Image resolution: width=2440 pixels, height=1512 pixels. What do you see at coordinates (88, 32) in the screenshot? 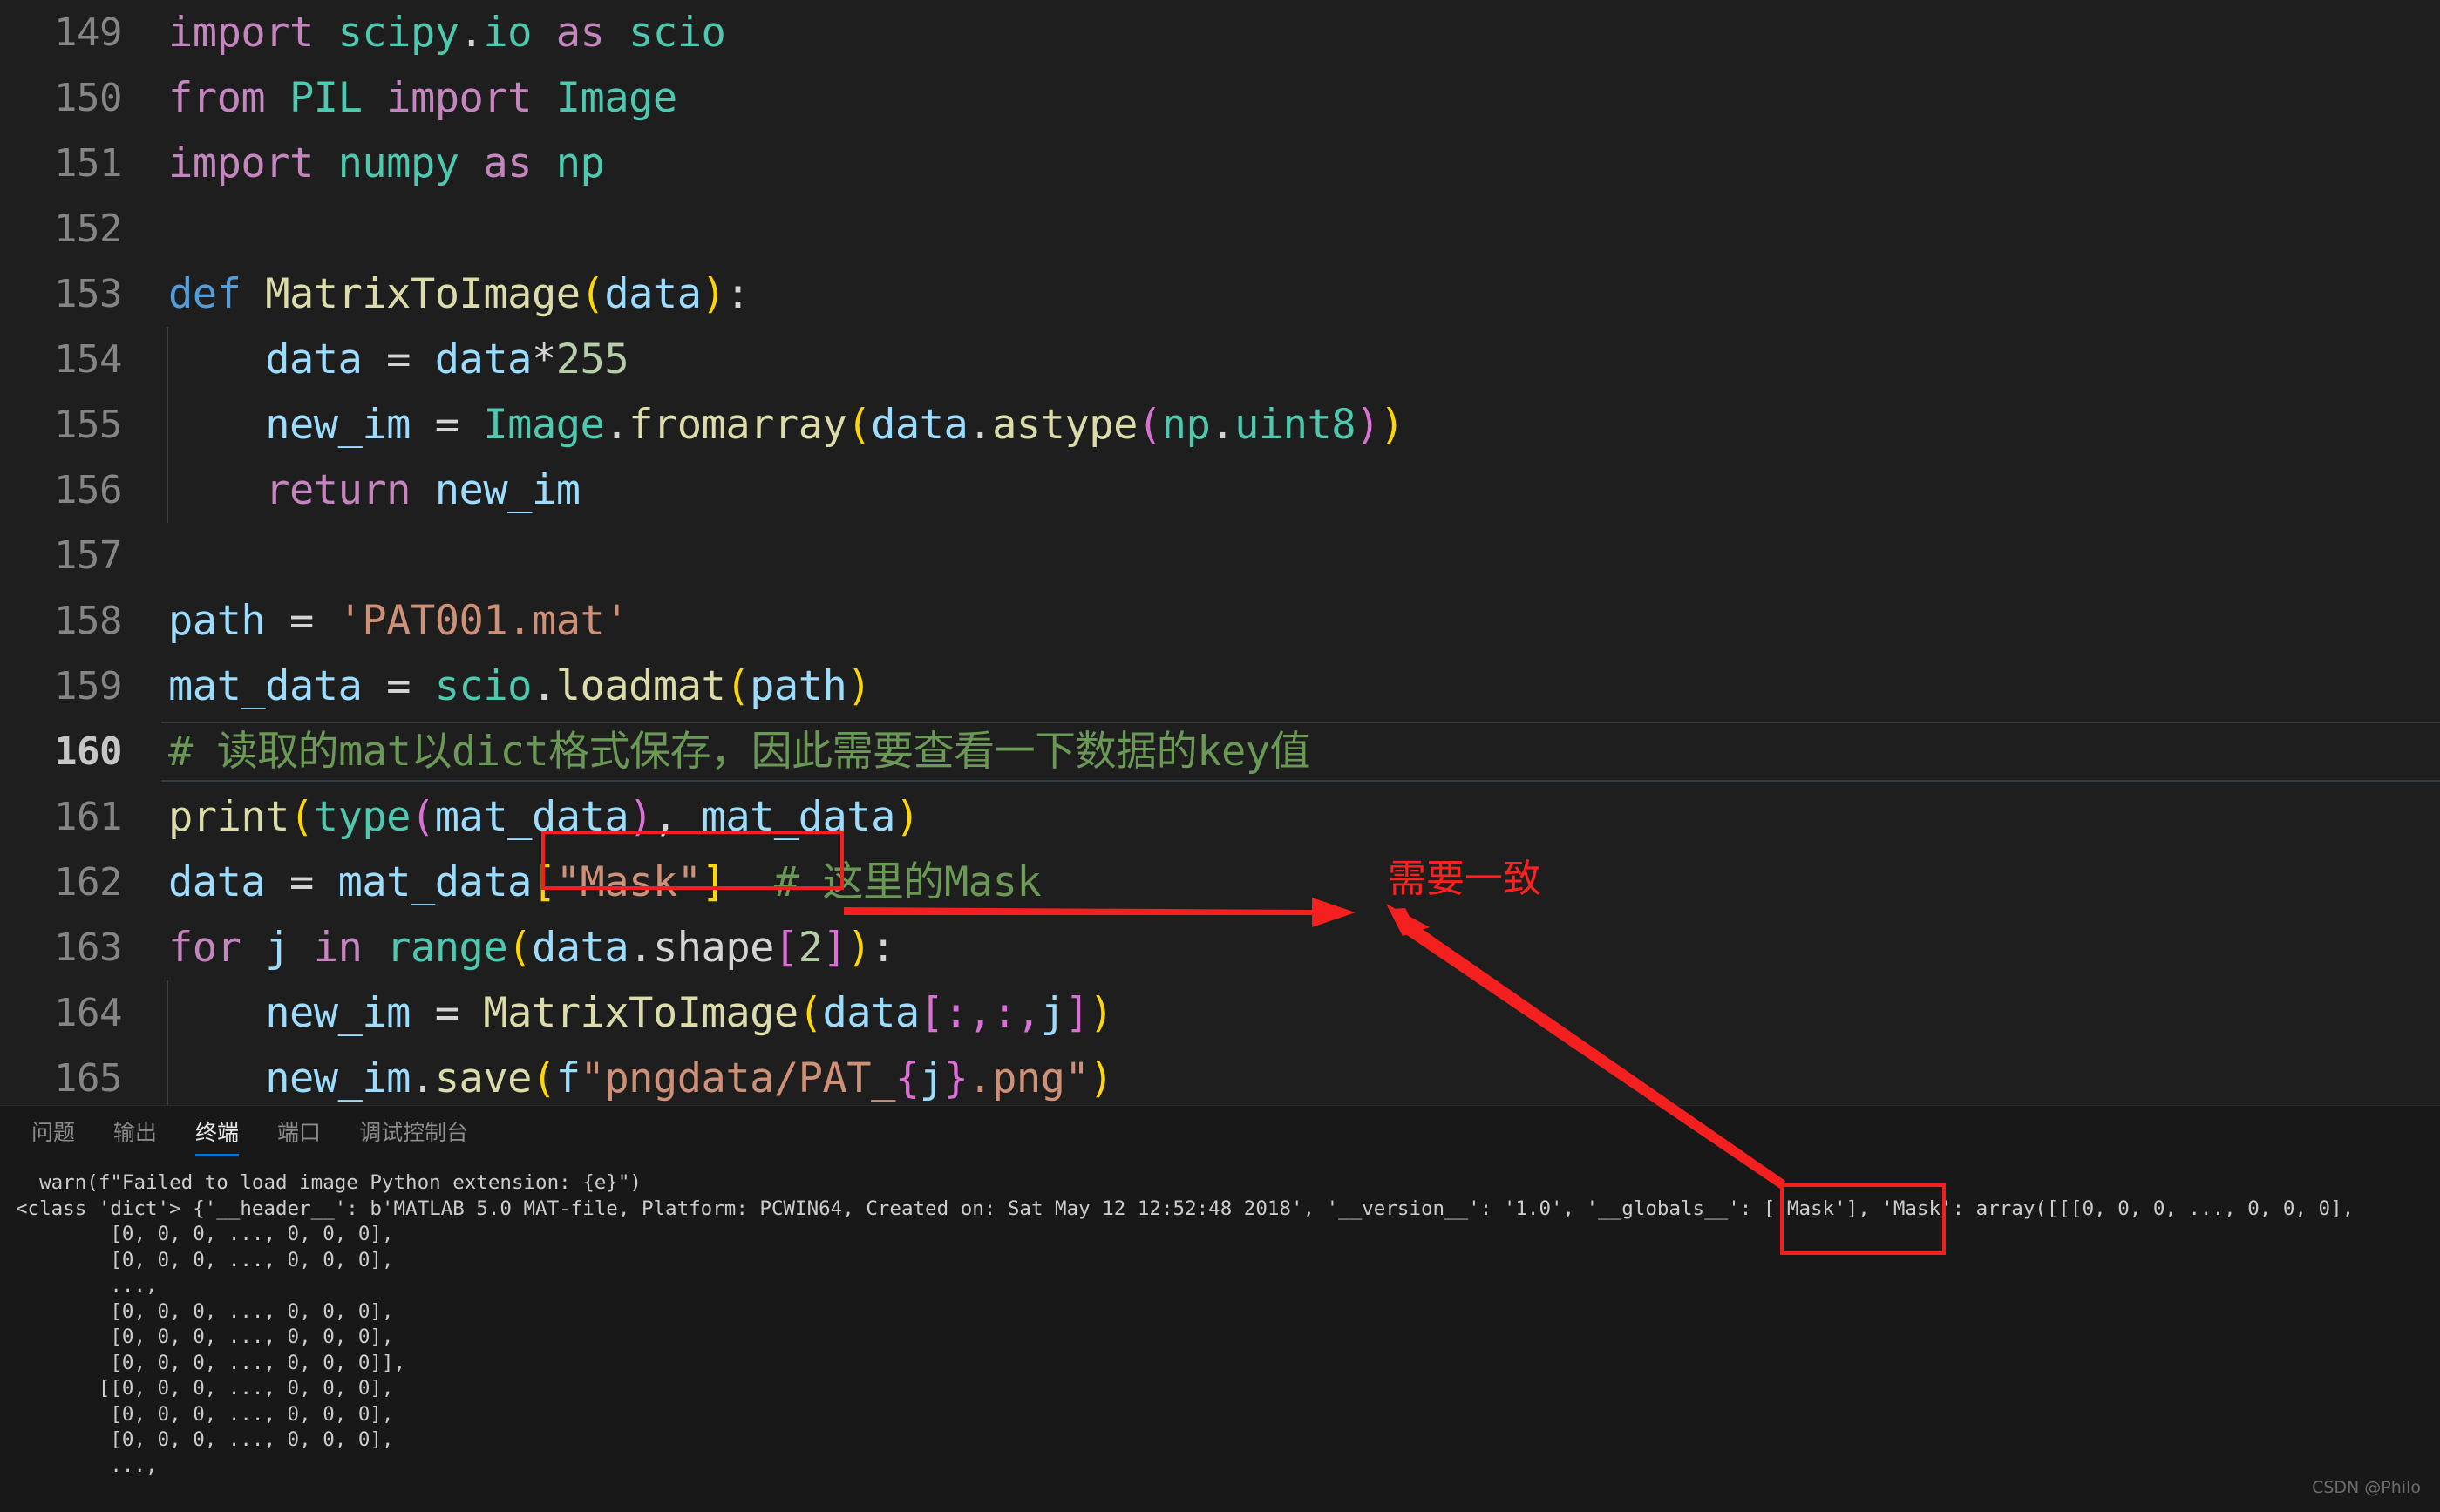
I see `line-number: 149` at bounding box center [88, 32].